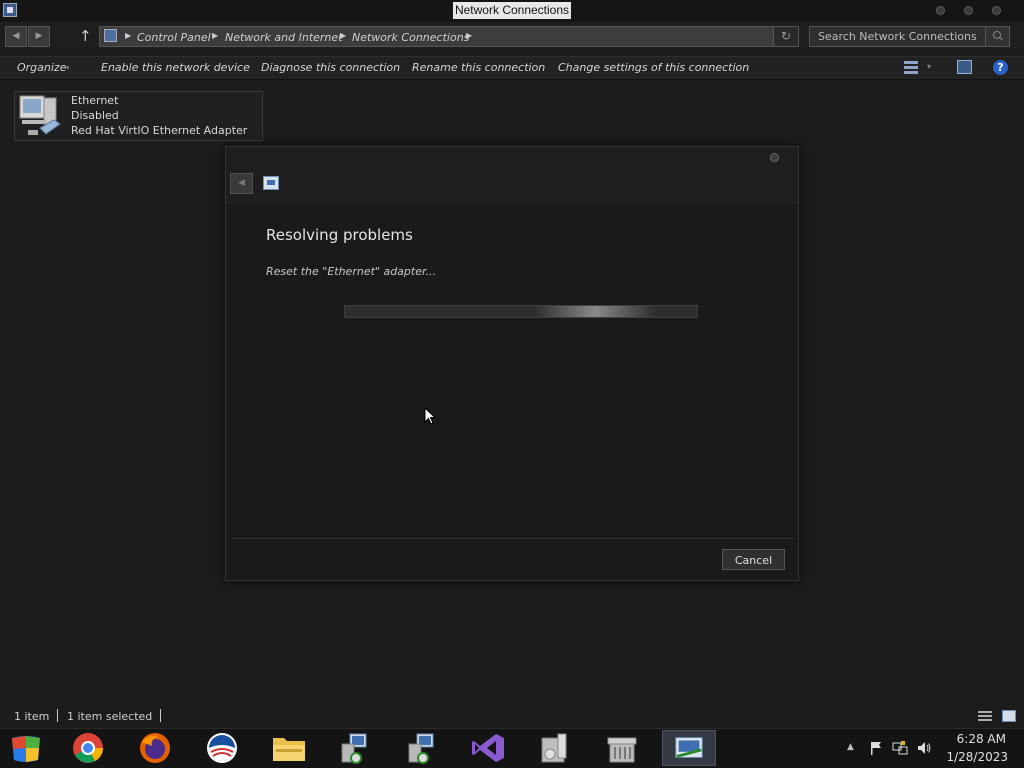  Describe the element at coordinates (622, 748) in the screenshot. I see `archive-box-icon` at that location.